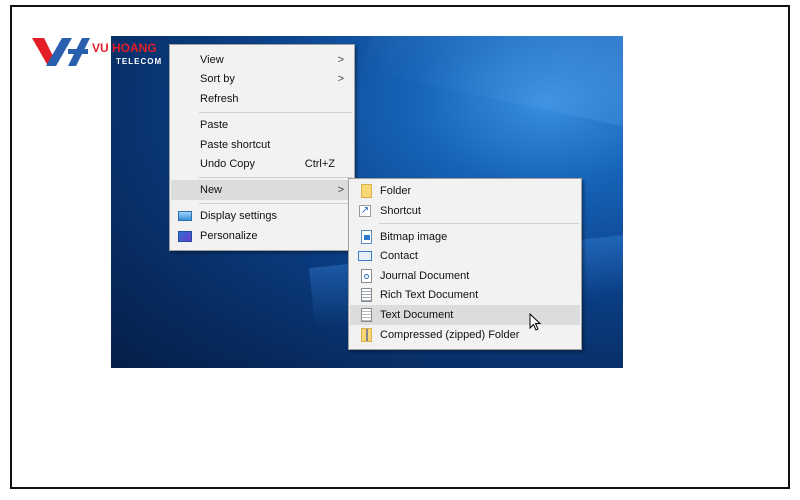 The width and height of the screenshot is (800, 500). What do you see at coordinates (262, 60) in the screenshot?
I see `menu-item-view: View >` at bounding box center [262, 60].